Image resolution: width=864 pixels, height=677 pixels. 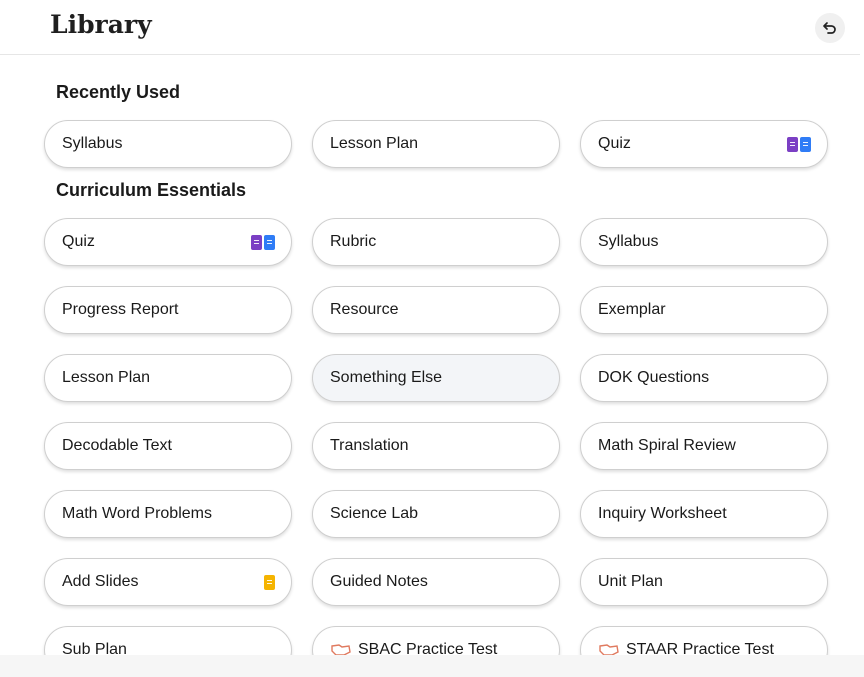 I want to click on section-title: Curriculum Essentials, so click(x=151, y=190).